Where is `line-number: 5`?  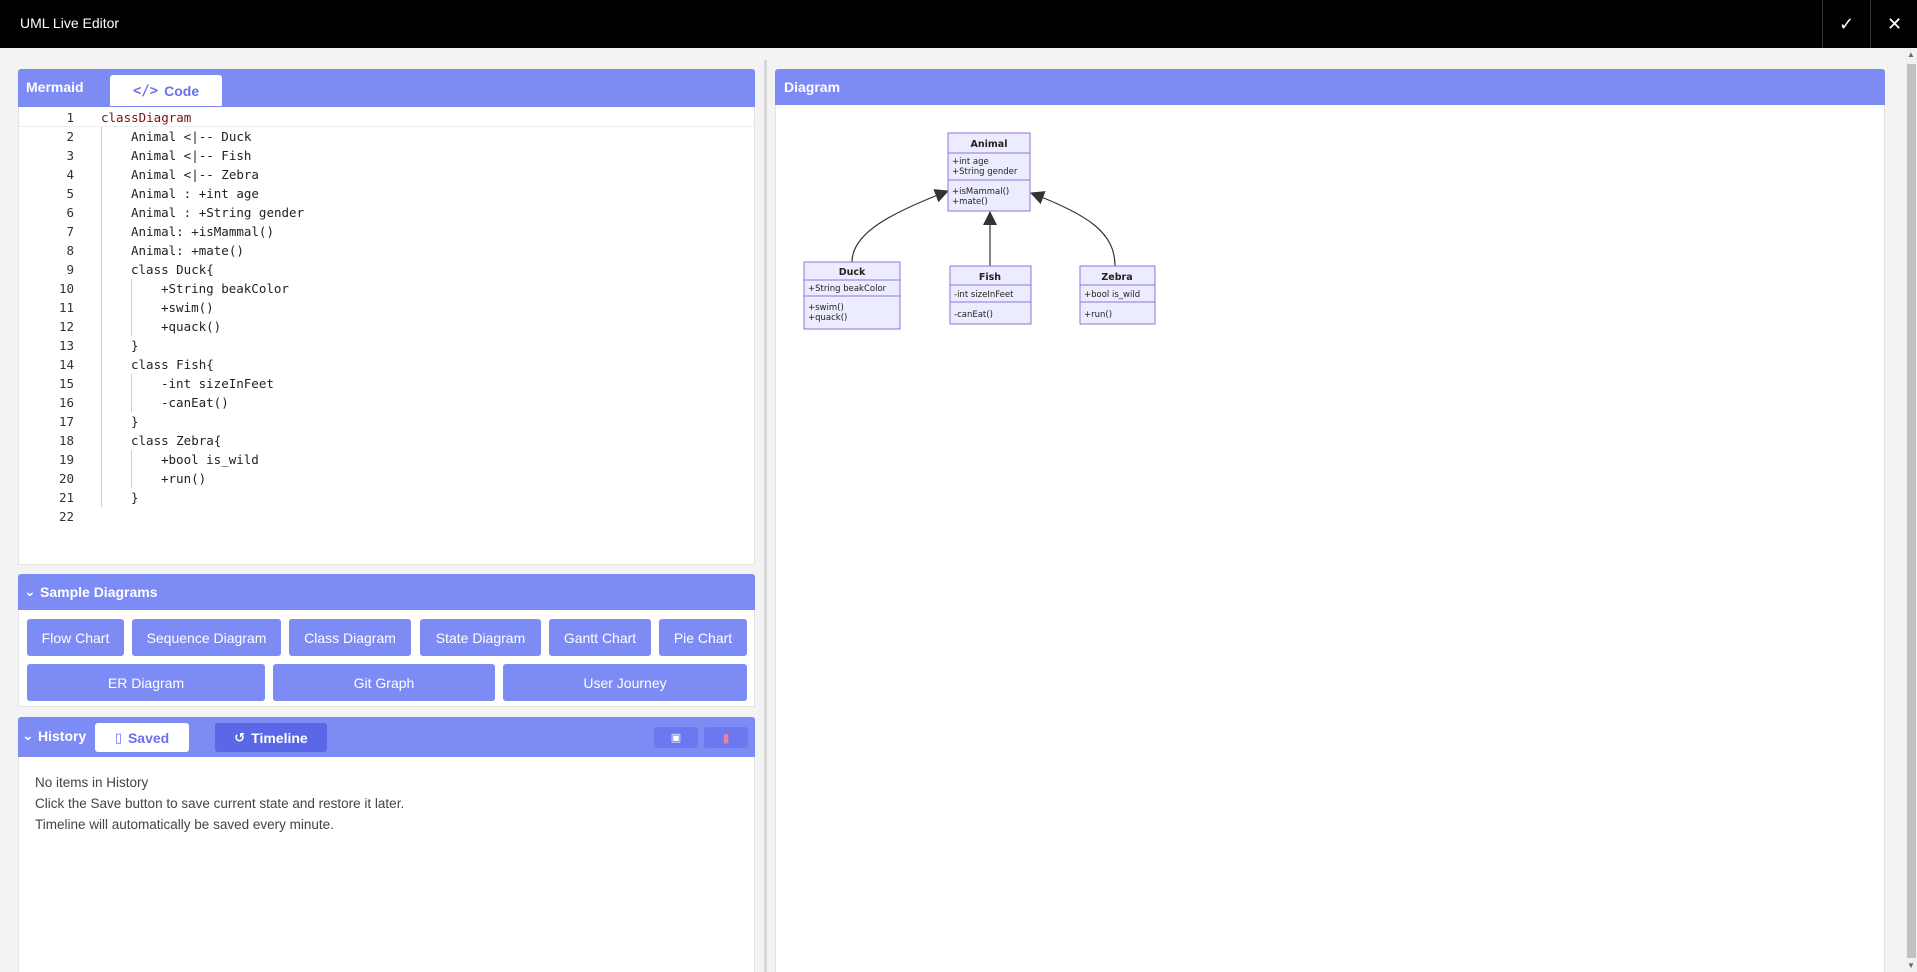
line-number: 5 is located at coordinates (70, 193).